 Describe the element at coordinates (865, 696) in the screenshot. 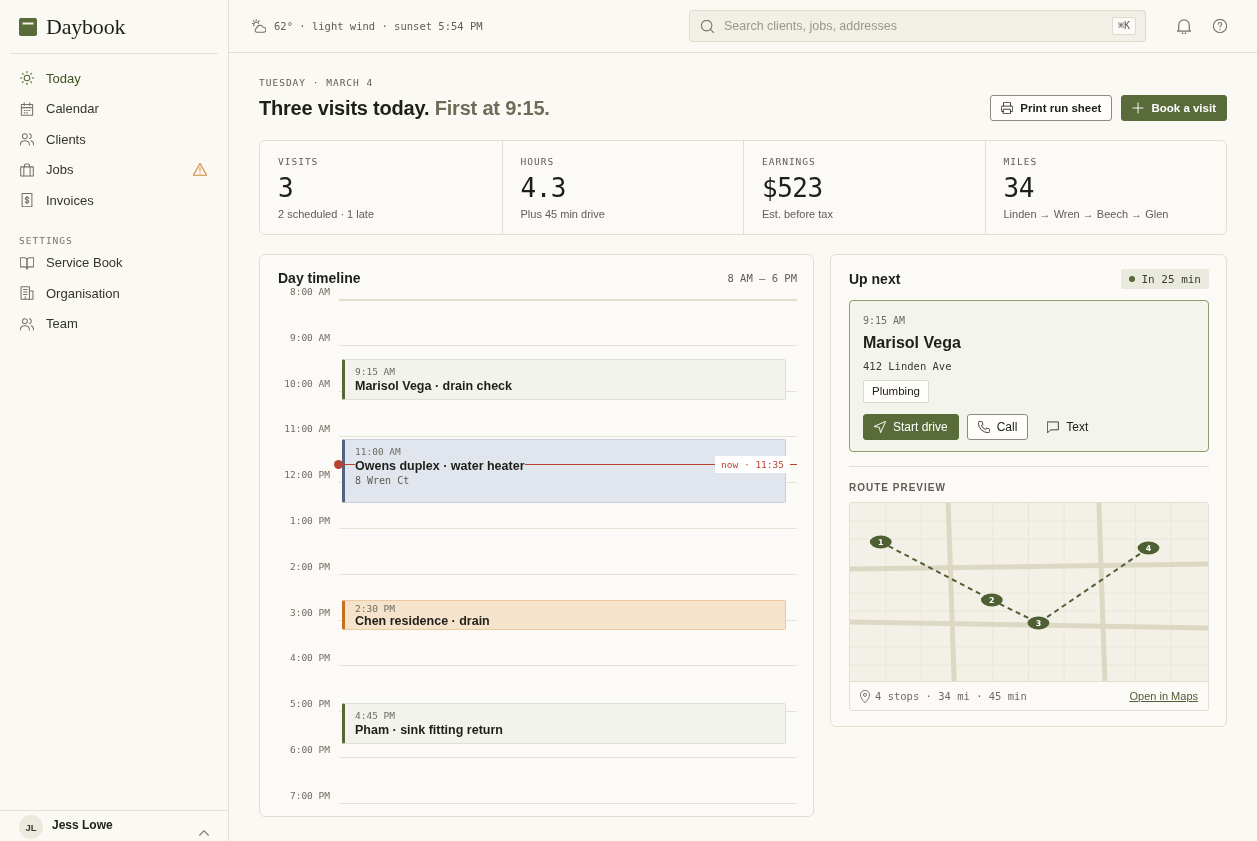

I see `map-pin-icon` at that location.